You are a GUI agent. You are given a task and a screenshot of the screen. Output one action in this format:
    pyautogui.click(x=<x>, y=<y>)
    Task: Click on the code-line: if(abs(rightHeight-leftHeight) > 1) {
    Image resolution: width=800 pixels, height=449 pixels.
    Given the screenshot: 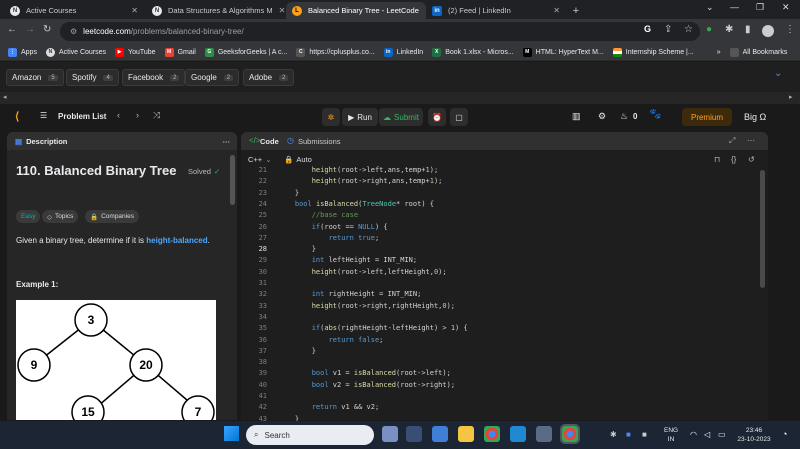 What is the action you would take?
    pyautogui.click(x=373, y=328)
    